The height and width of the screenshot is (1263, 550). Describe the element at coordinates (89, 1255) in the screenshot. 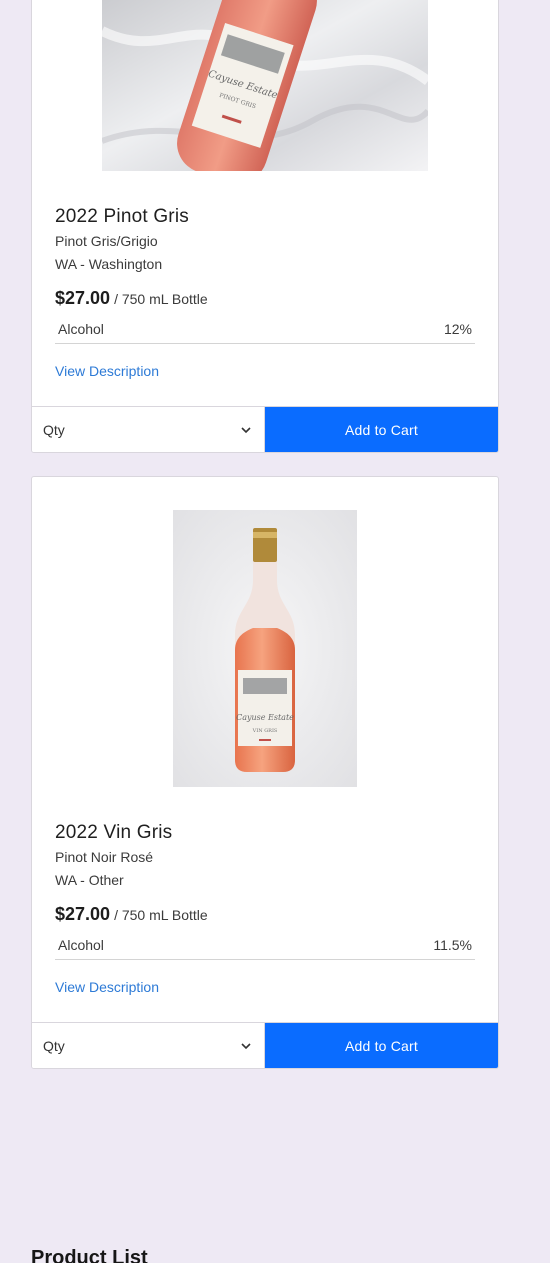

I see `section-title: Product List` at that location.